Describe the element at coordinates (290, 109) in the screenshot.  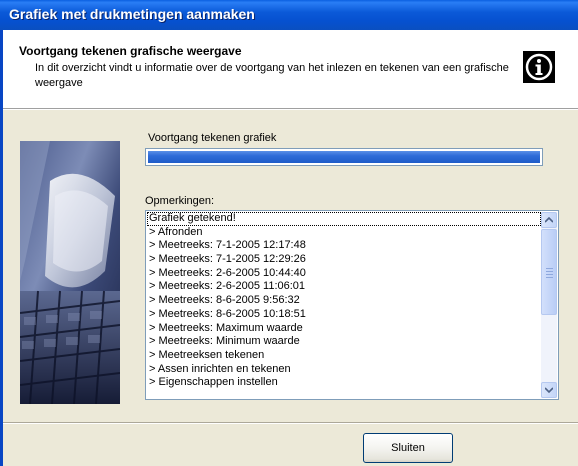
I see `header-separator` at that location.